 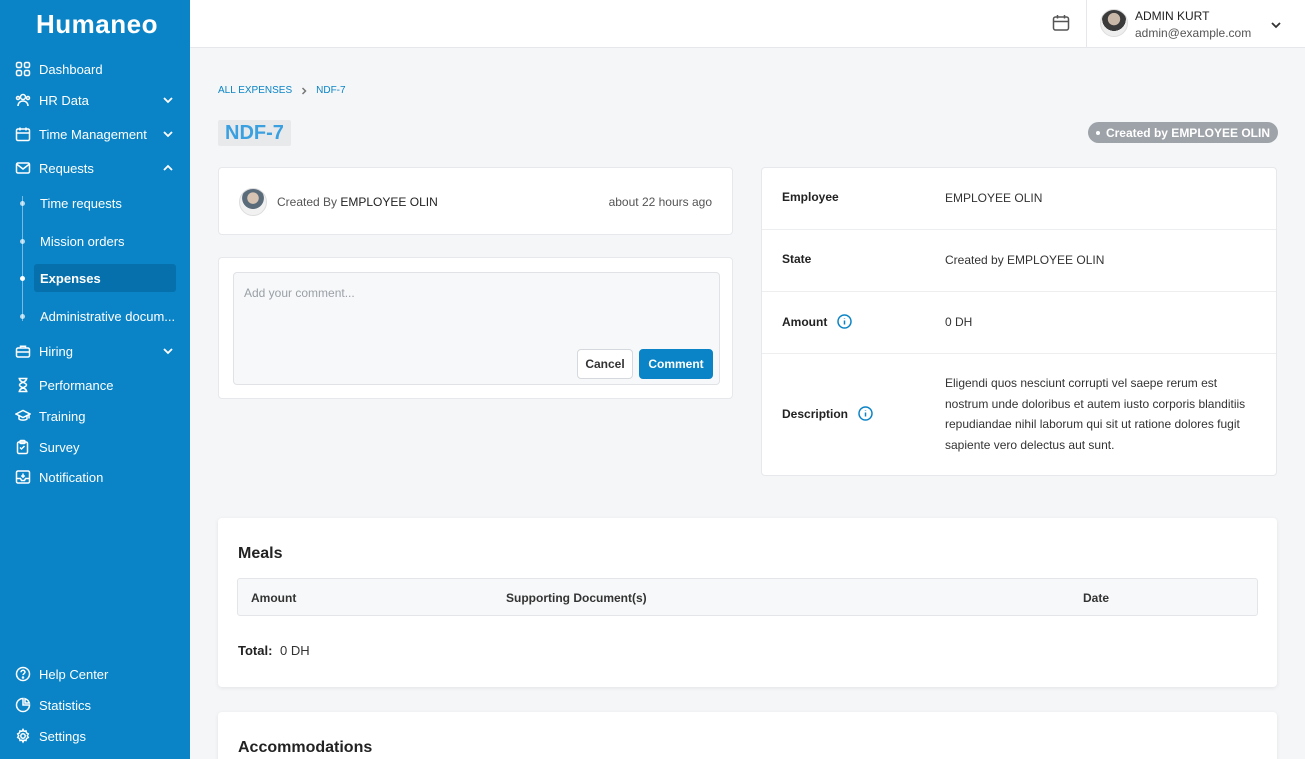 What do you see at coordinates (95, 416) in the screenshot?
I see `sidebar-item-training: Training` at bounding box center [95, 416].